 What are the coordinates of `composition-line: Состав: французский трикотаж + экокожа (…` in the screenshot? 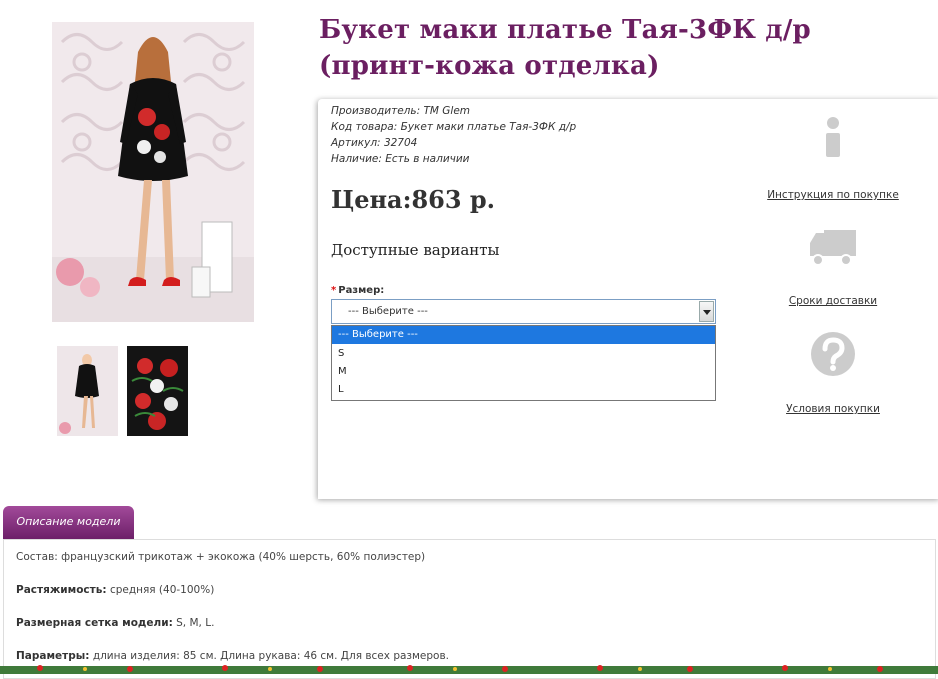 It's located at (220, 557).